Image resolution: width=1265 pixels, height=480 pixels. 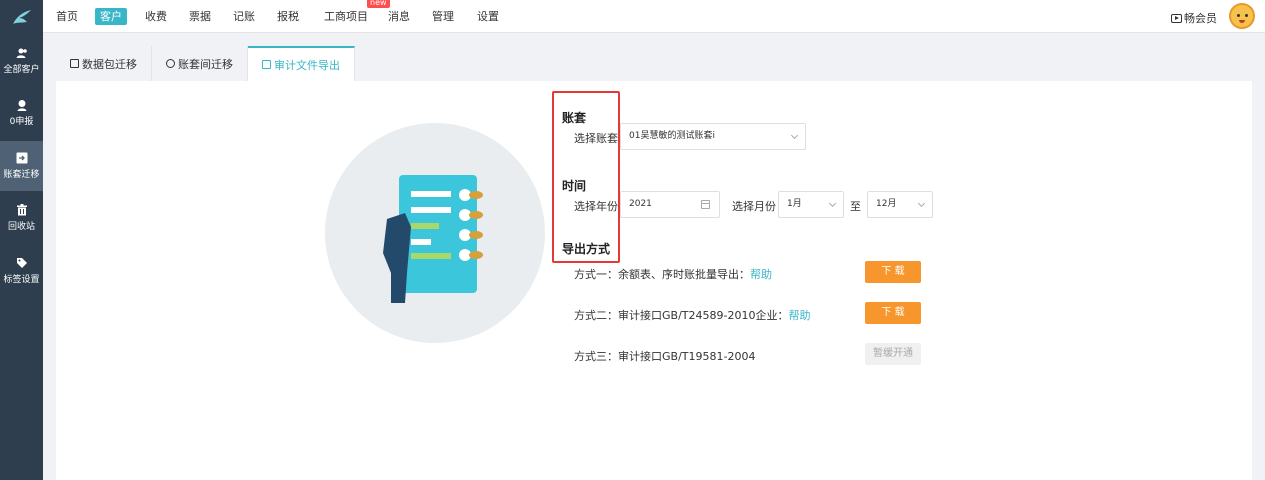 I want to click on sidebar-item-account-migration: 账套迁移, so click(x=21, y=166).